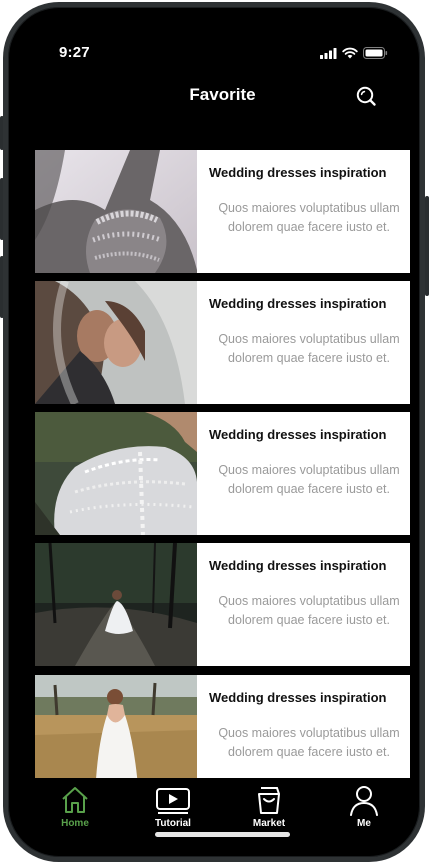 The image size is (429, 866). Describe the element at coordinates (269, 823) in the screenshot. I see `tab-label: Market` at that location.